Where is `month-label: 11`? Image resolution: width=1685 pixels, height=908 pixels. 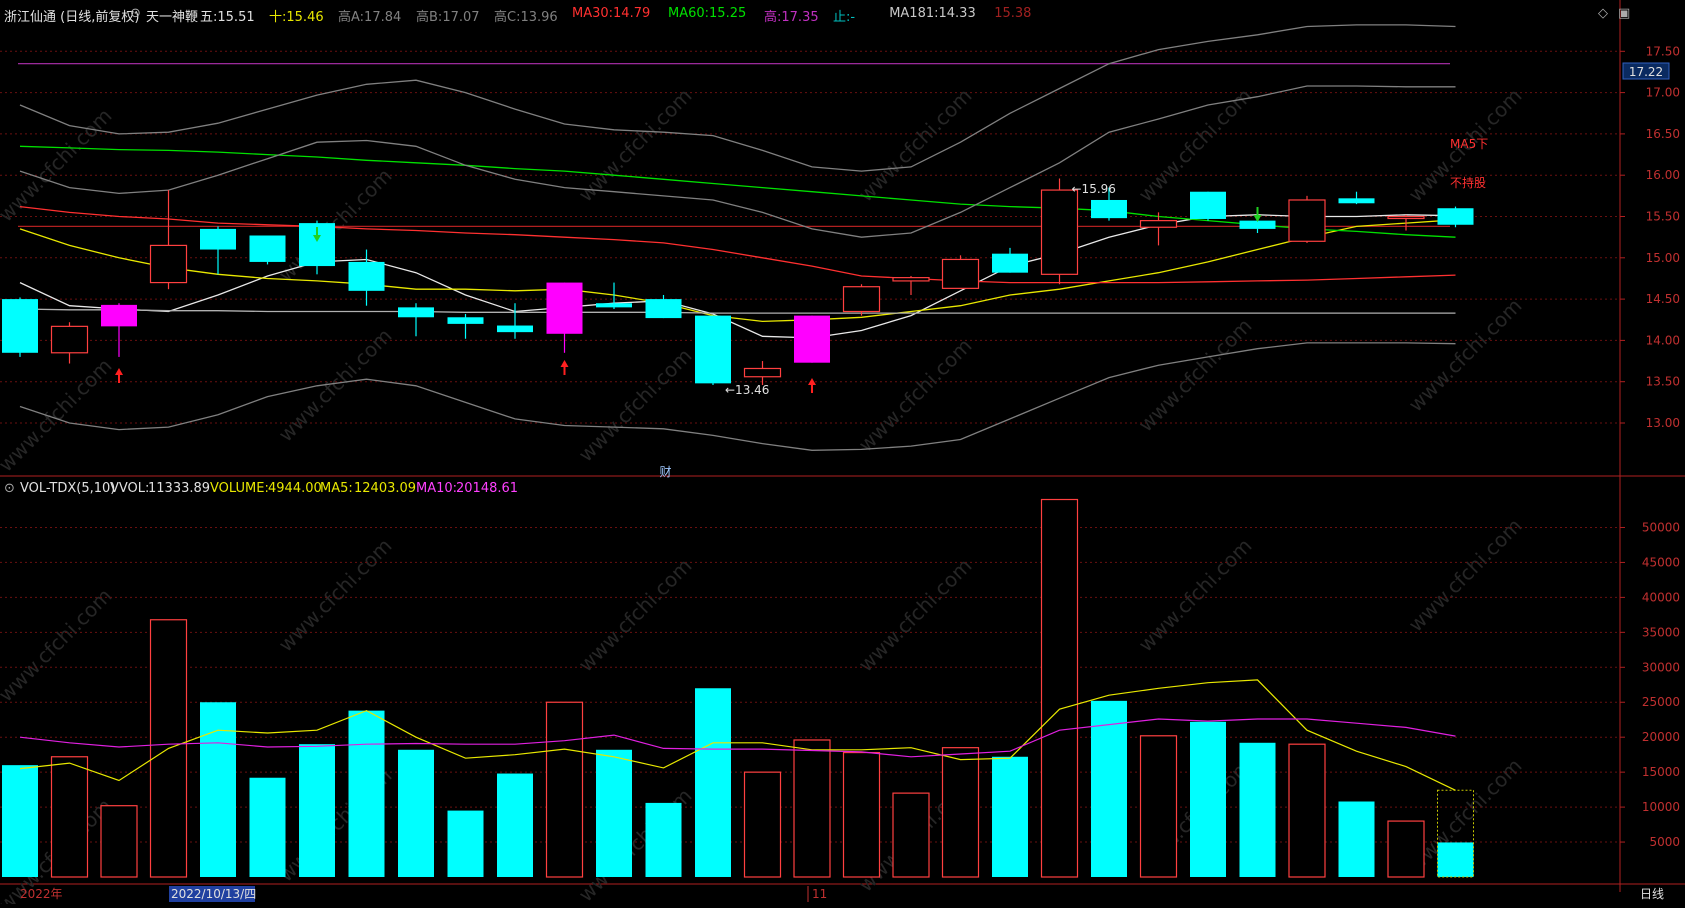 month-label: 11 is located at coordinates (819, 894).